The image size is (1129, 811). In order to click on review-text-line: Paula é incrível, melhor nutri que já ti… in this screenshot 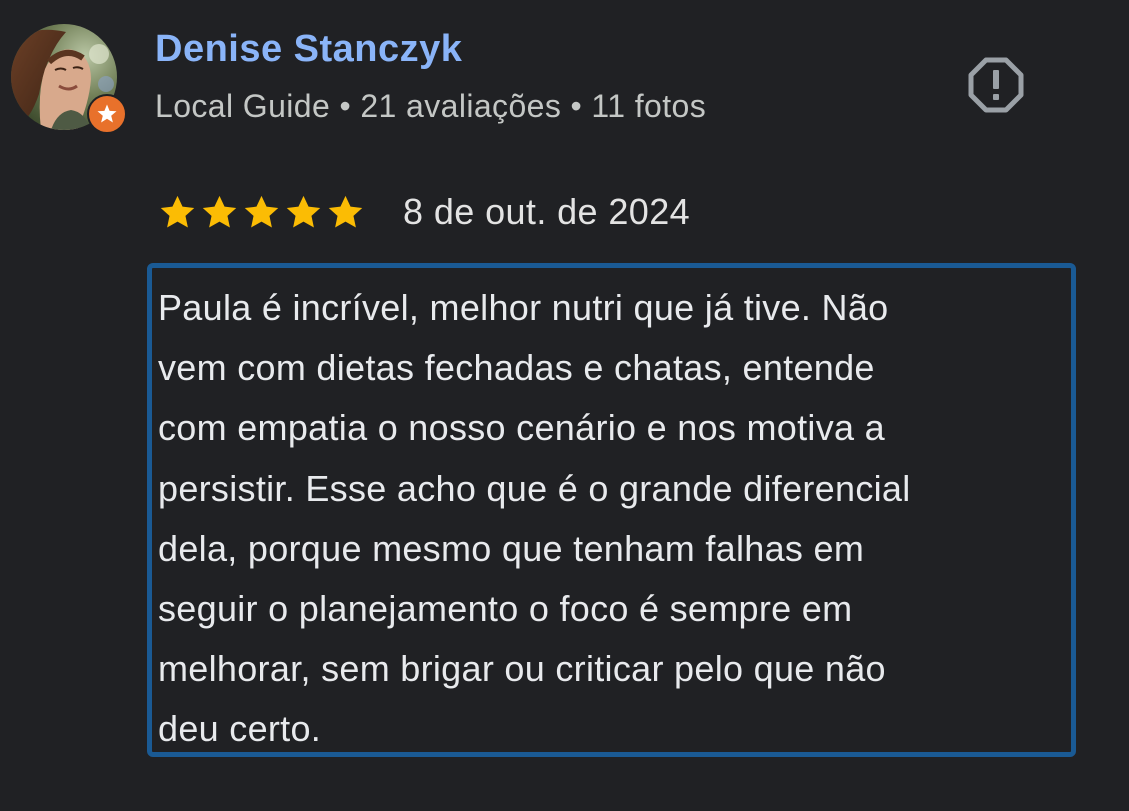, I will do `click(523, 307)`.